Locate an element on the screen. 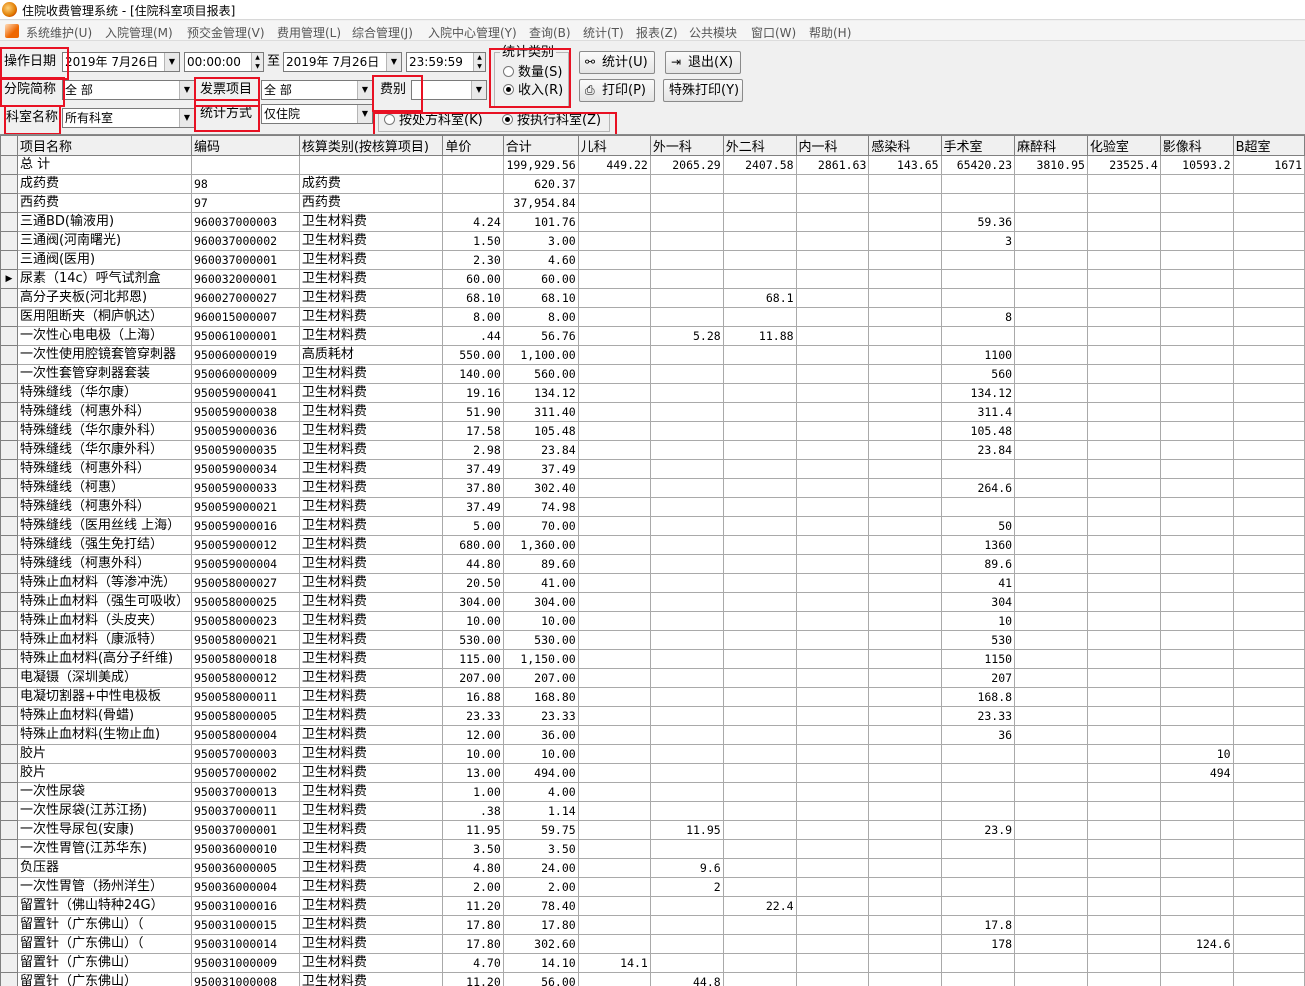  table-cell: 41 is located at coordinates (978, 583).